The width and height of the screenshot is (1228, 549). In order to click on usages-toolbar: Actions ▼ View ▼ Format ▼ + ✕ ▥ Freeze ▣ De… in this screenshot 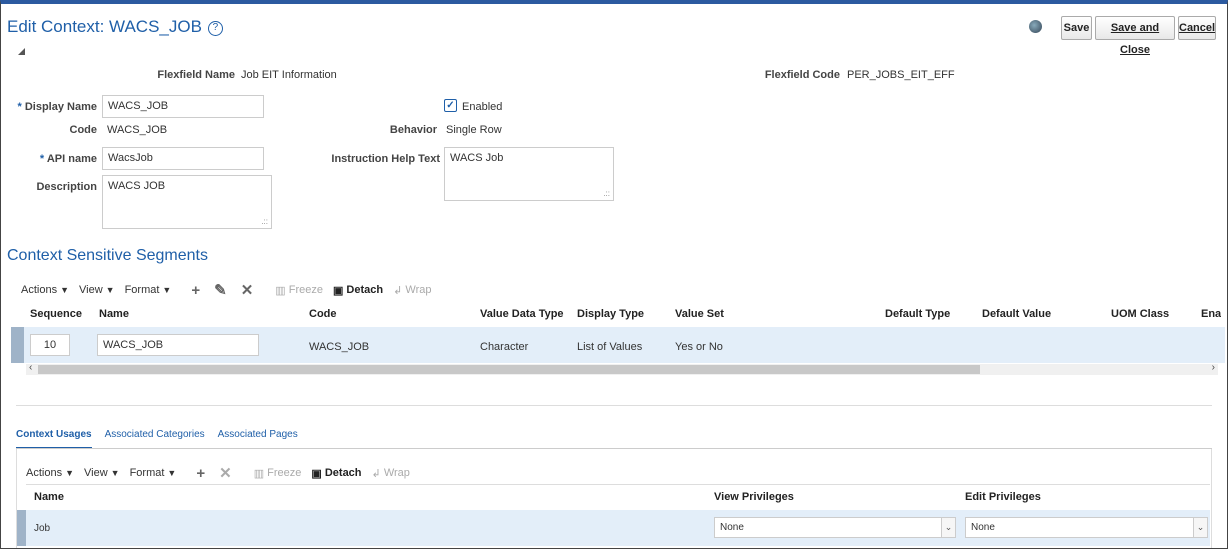, I will do `click(223, 473)`.